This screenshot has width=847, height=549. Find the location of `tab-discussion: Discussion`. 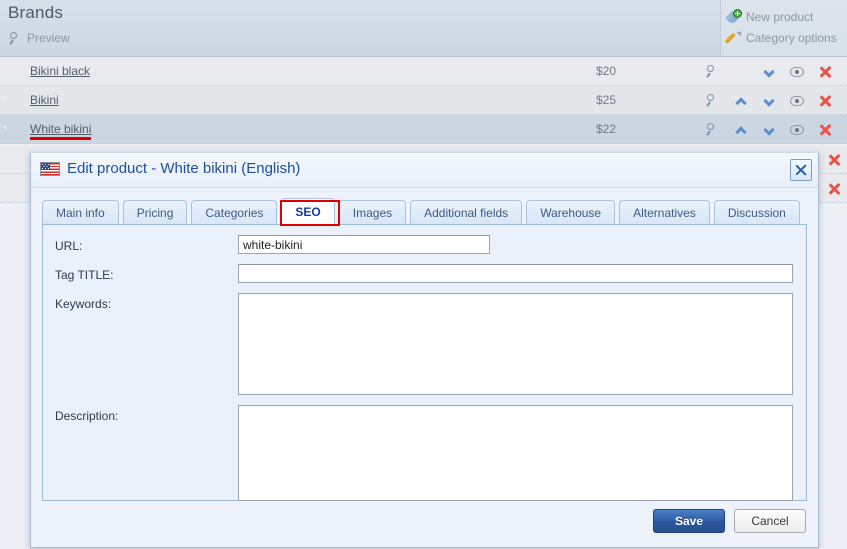

tab-discussion: Discussion is located at coordinates (756, 212).